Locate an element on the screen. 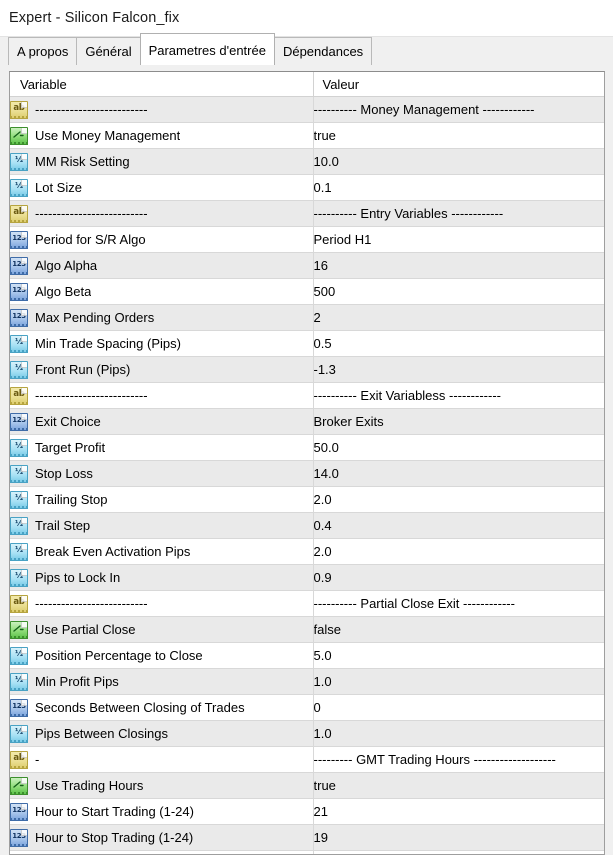 This screenshot has width=613, height=855. variable-cell: ½ Pips Between Closings is located at coordinates (161, 733).